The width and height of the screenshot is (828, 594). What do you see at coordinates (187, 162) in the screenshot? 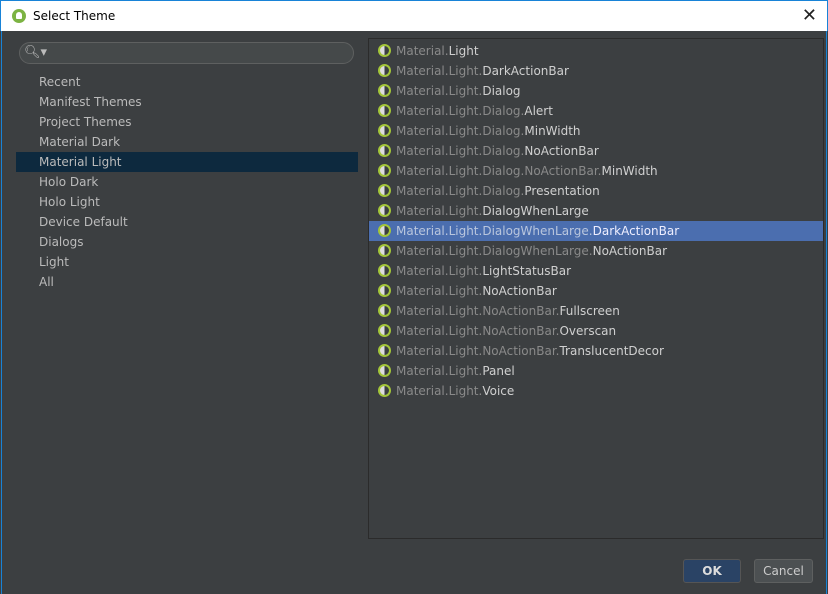
I see `category-item: Material Light` at bounding box center [187, 162].